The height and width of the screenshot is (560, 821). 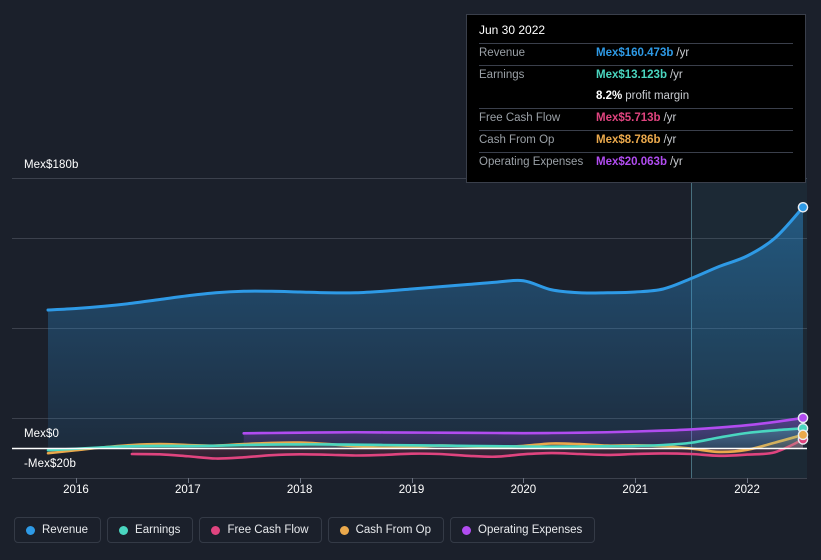 I want to click on x-axis-tick-label: 2021, so click(x=635, y=490).